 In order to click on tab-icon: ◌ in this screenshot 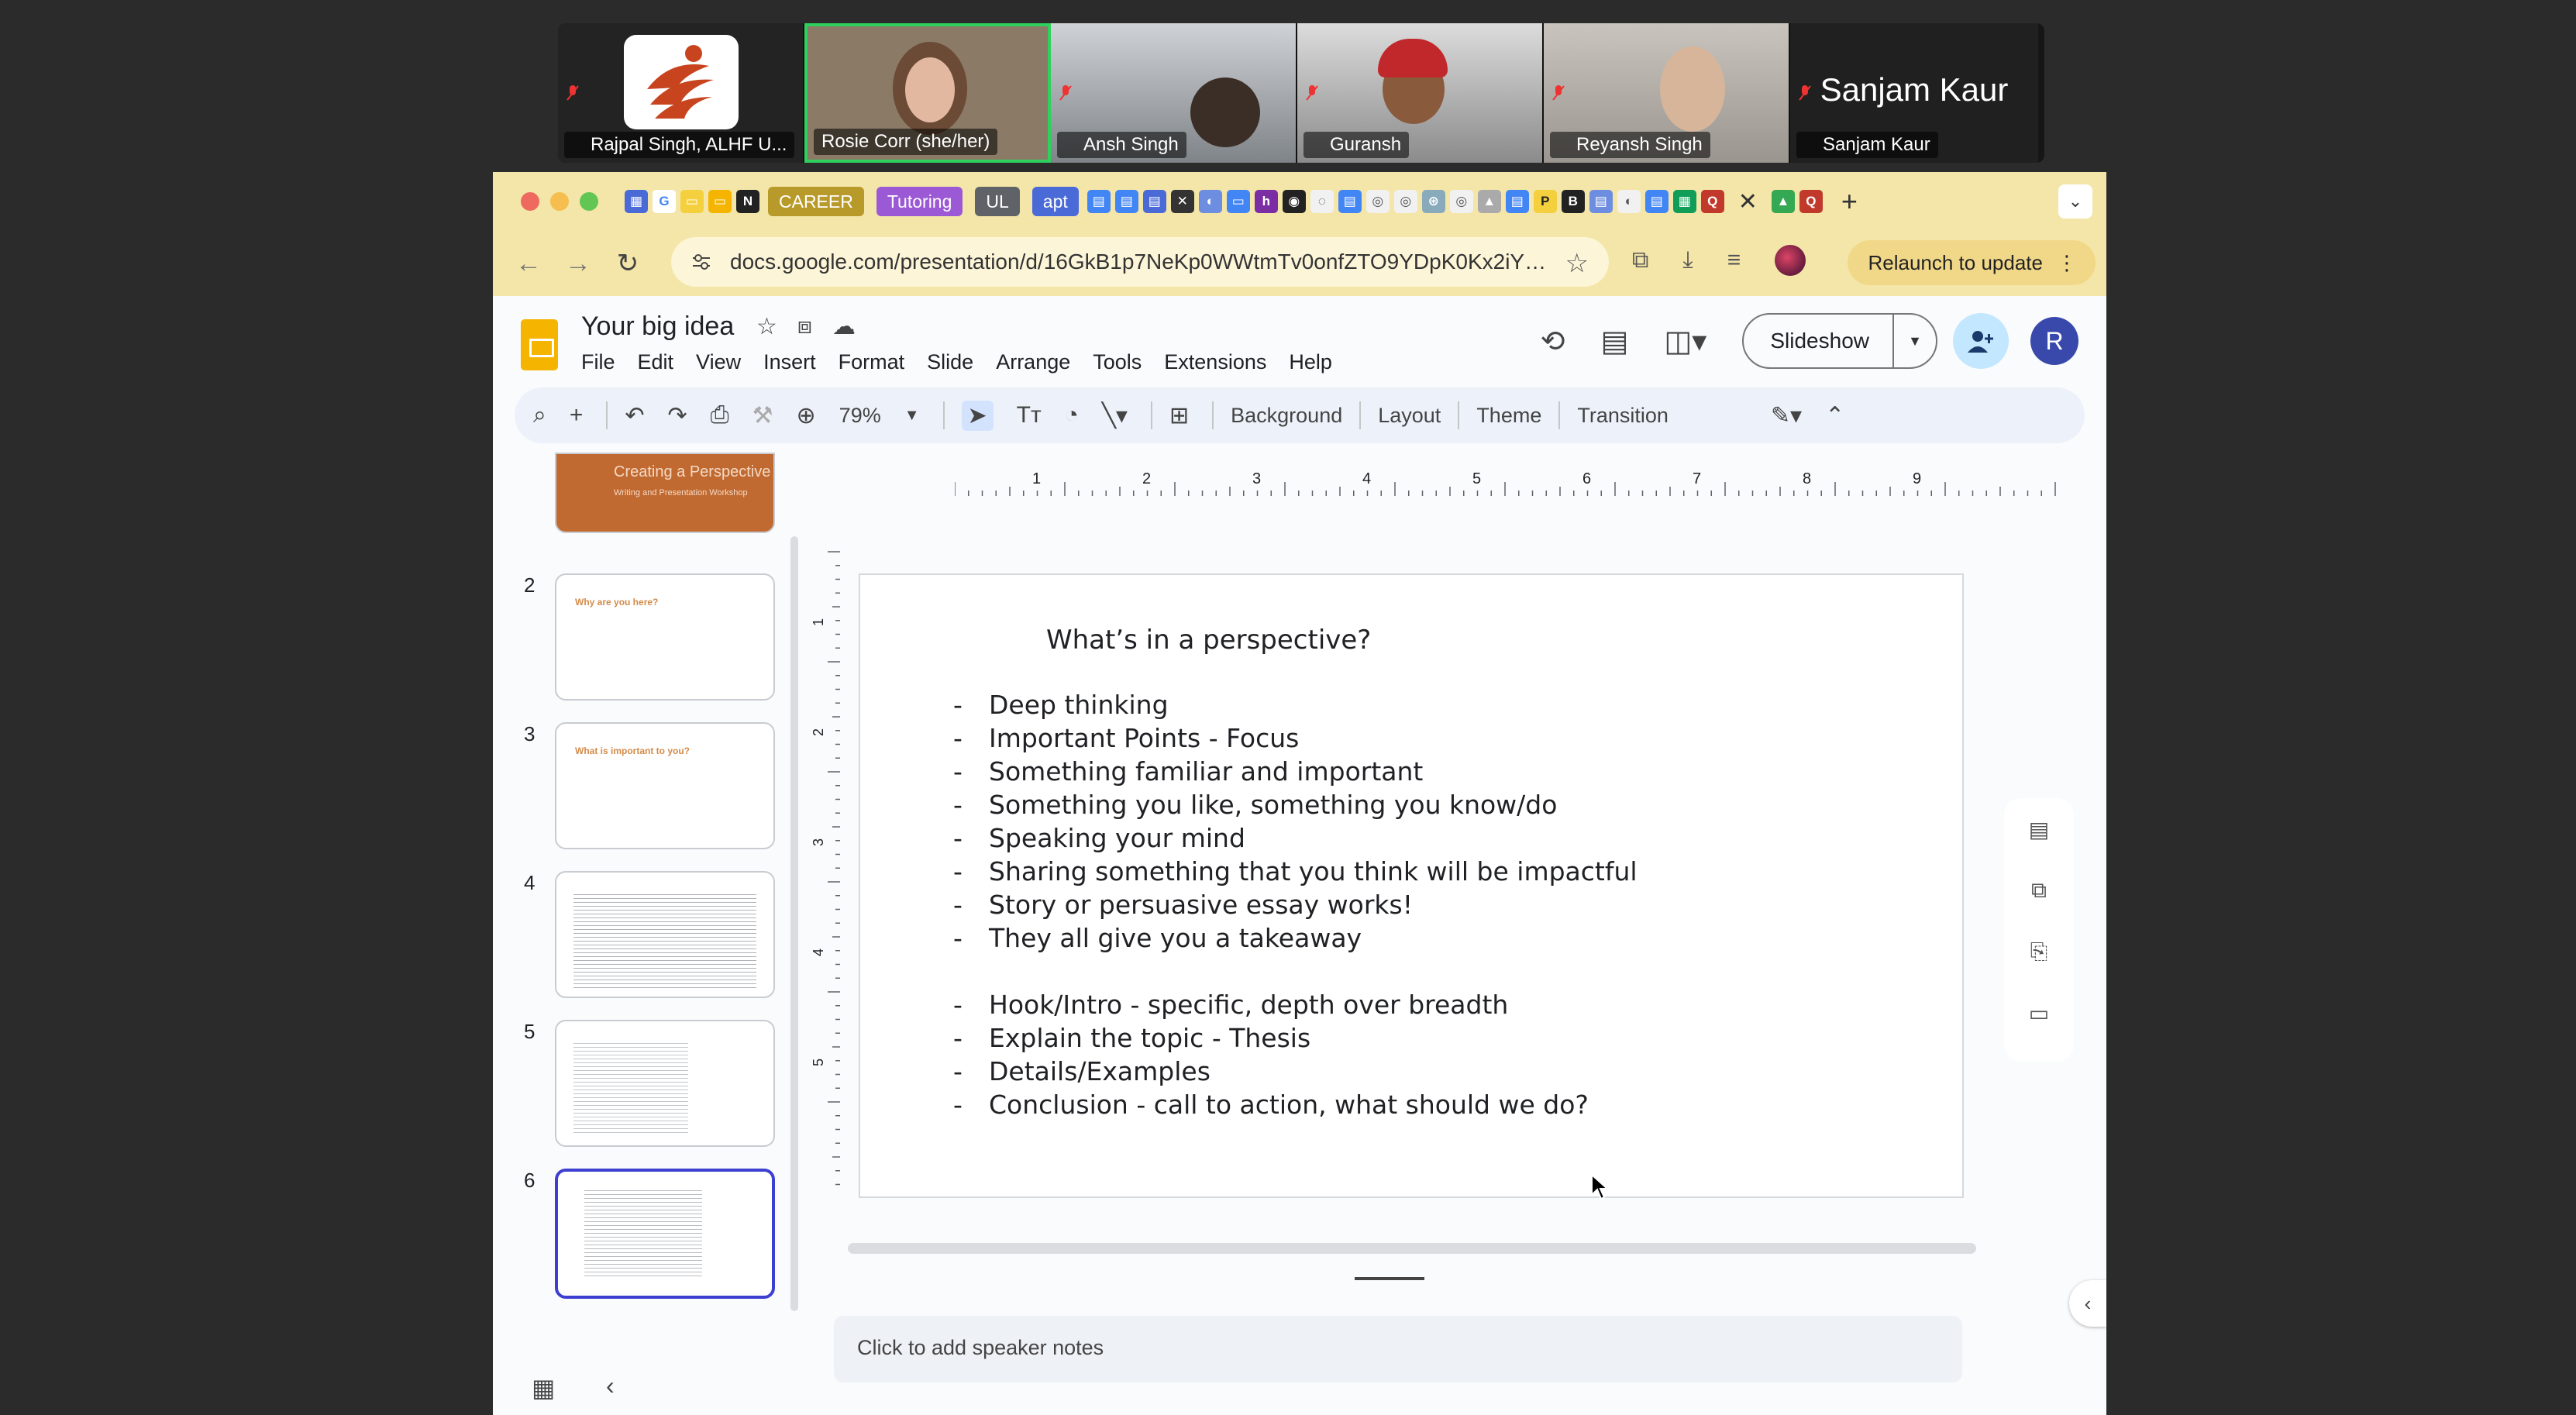, I will do `click(1322, 202)`.